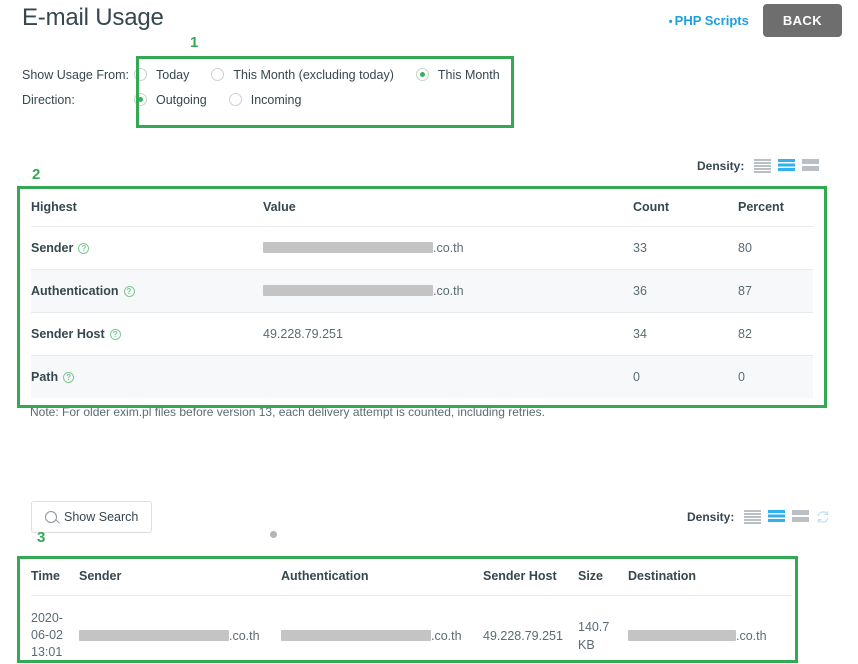 The height and width of the screenshot is (664, 858). Describe the element at coordinates (147, 376) in the screenshot. I see `summary-row-path-label: Path?` at that location.